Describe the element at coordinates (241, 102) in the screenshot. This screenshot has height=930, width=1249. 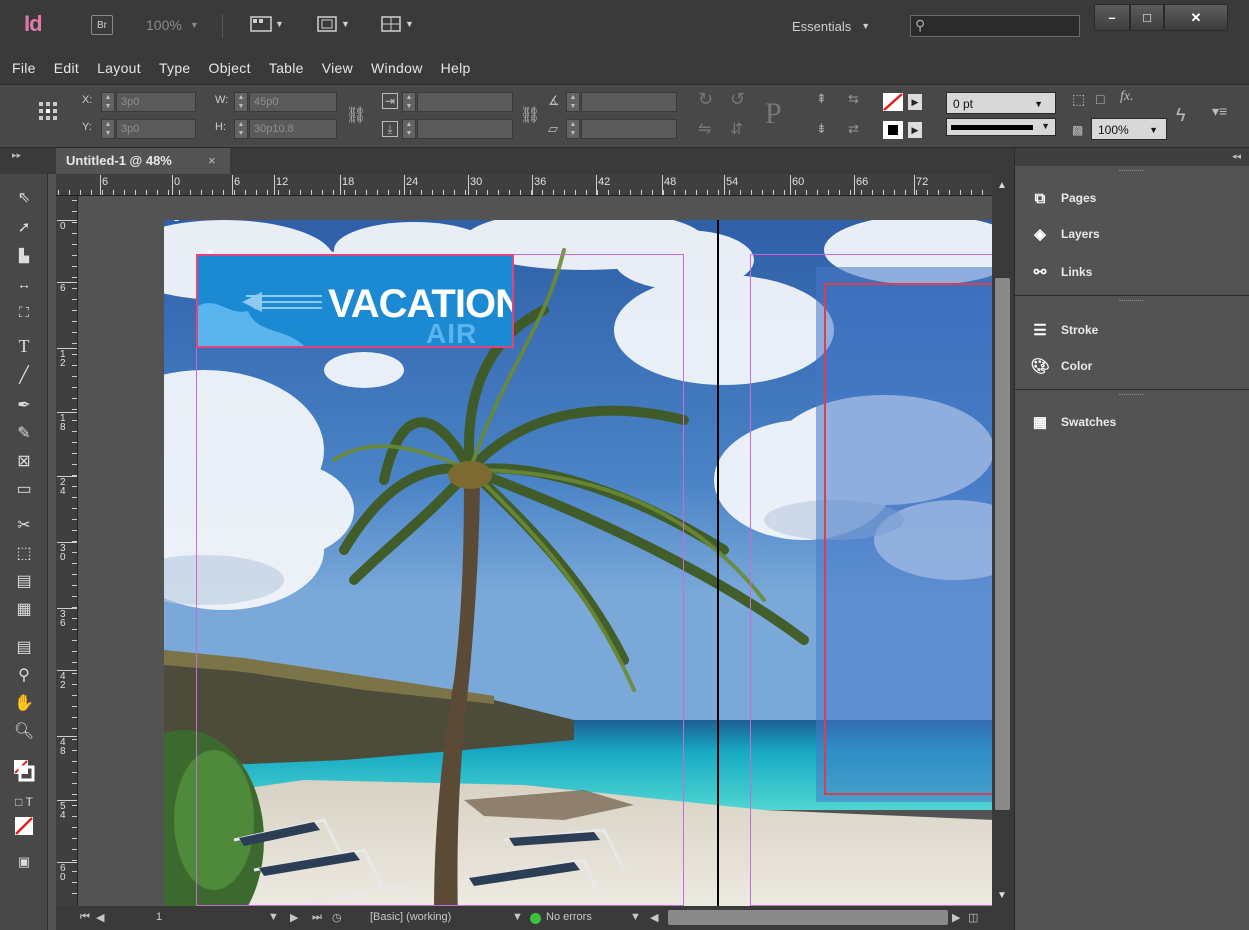
I see `w-stepper: ▲ ▼` at that location.